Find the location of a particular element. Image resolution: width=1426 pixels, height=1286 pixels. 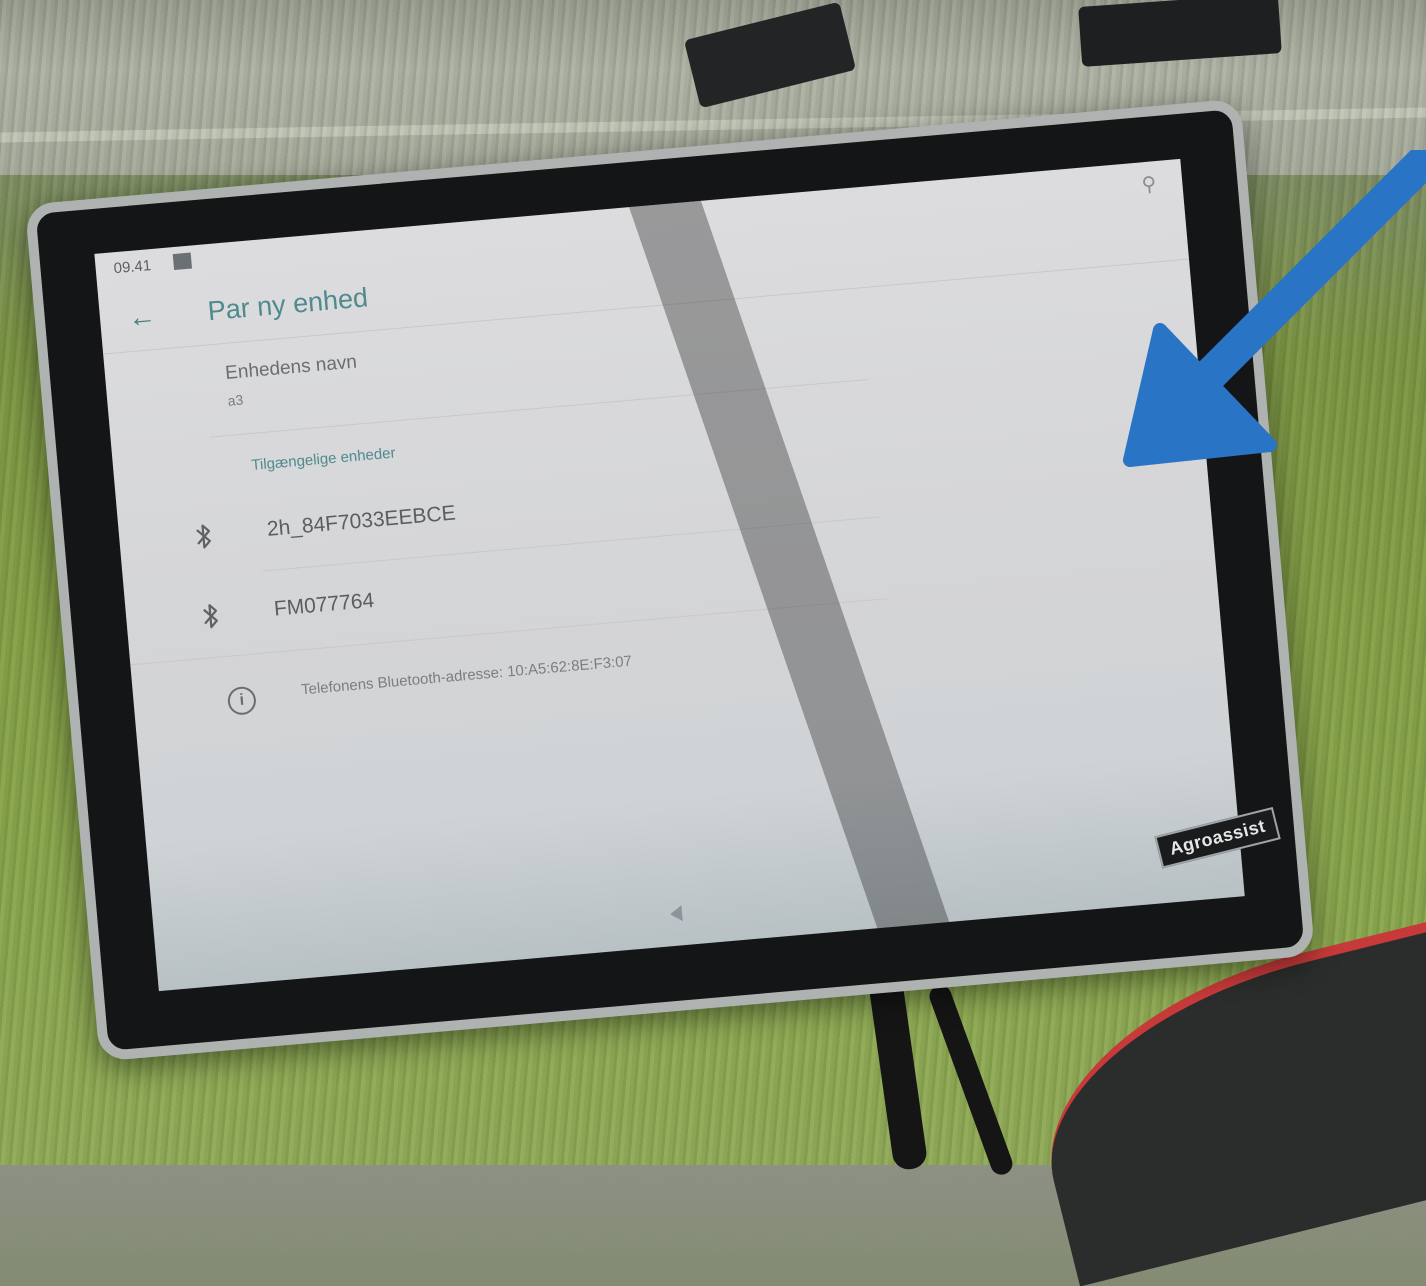

nav-back-icon is located at coordinates (676, 914).